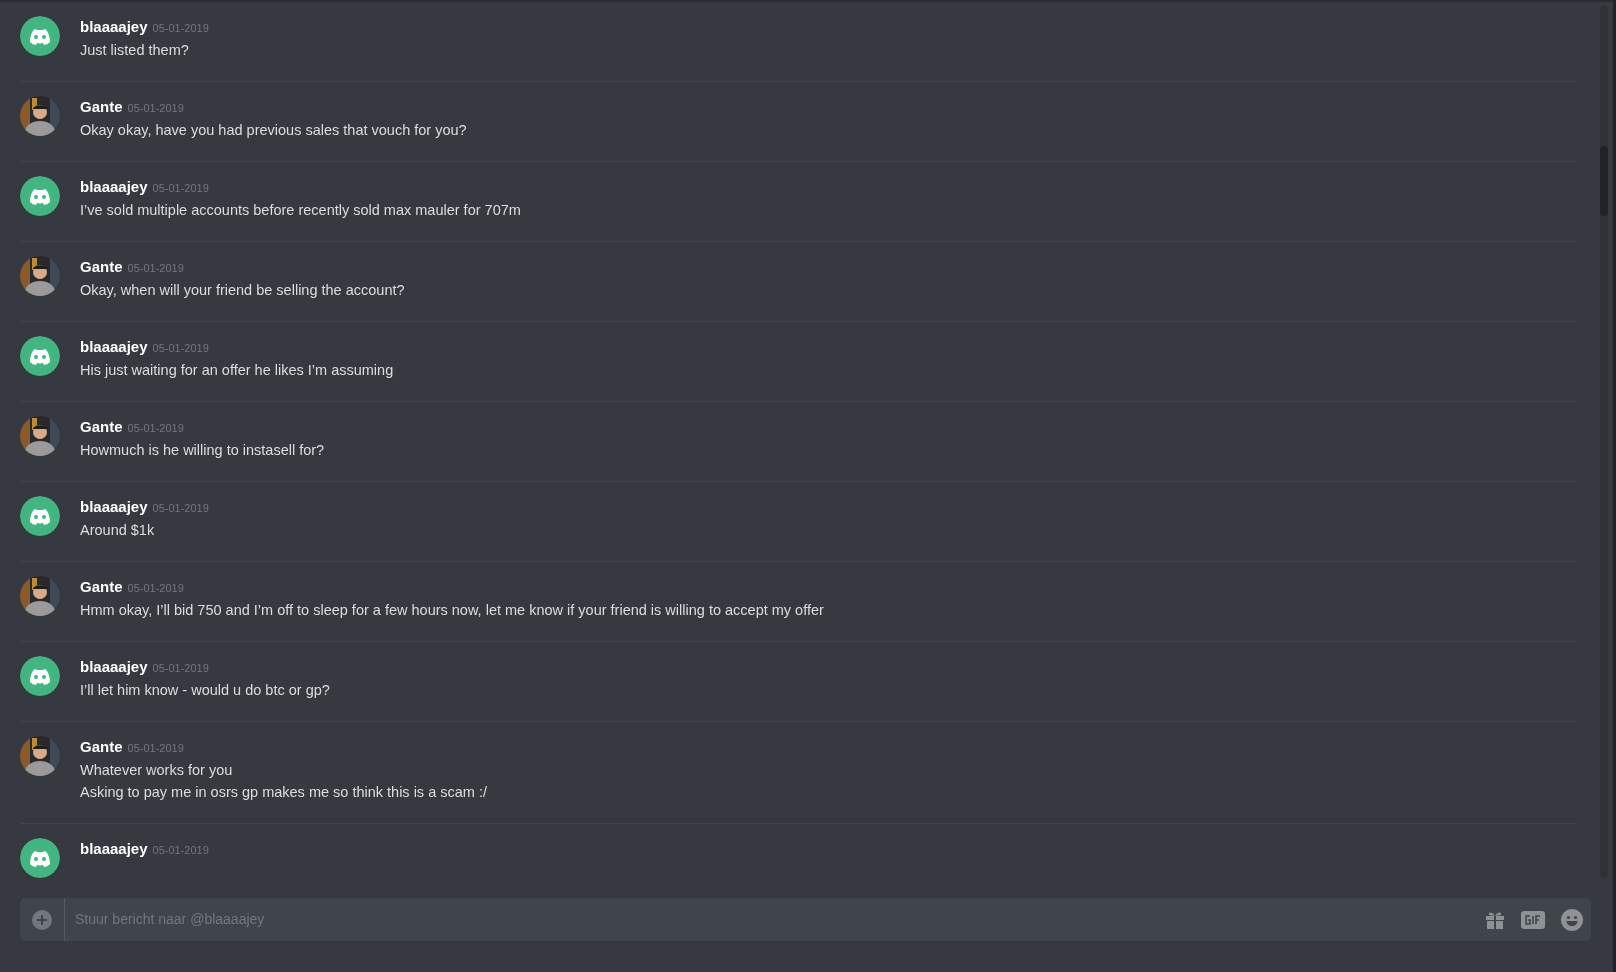 The height and width of the screenshot is (972, 1616). What do you see at coordinates (205, 690) in the screenshot?
I see `message-text: I’ll let him know - would u do btc or gp?` at bounding box center [205, 690].